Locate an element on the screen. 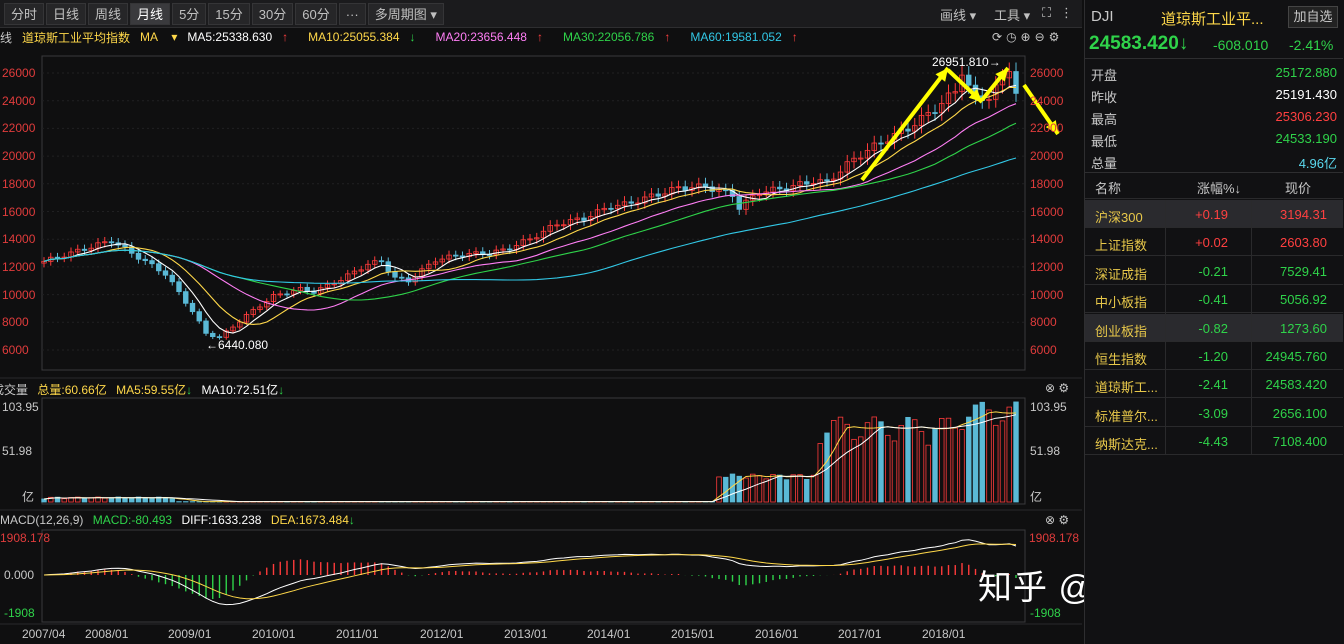 The image size is (1344, 644). market-name: 中小板指 is located at coordinates (1121, 303).